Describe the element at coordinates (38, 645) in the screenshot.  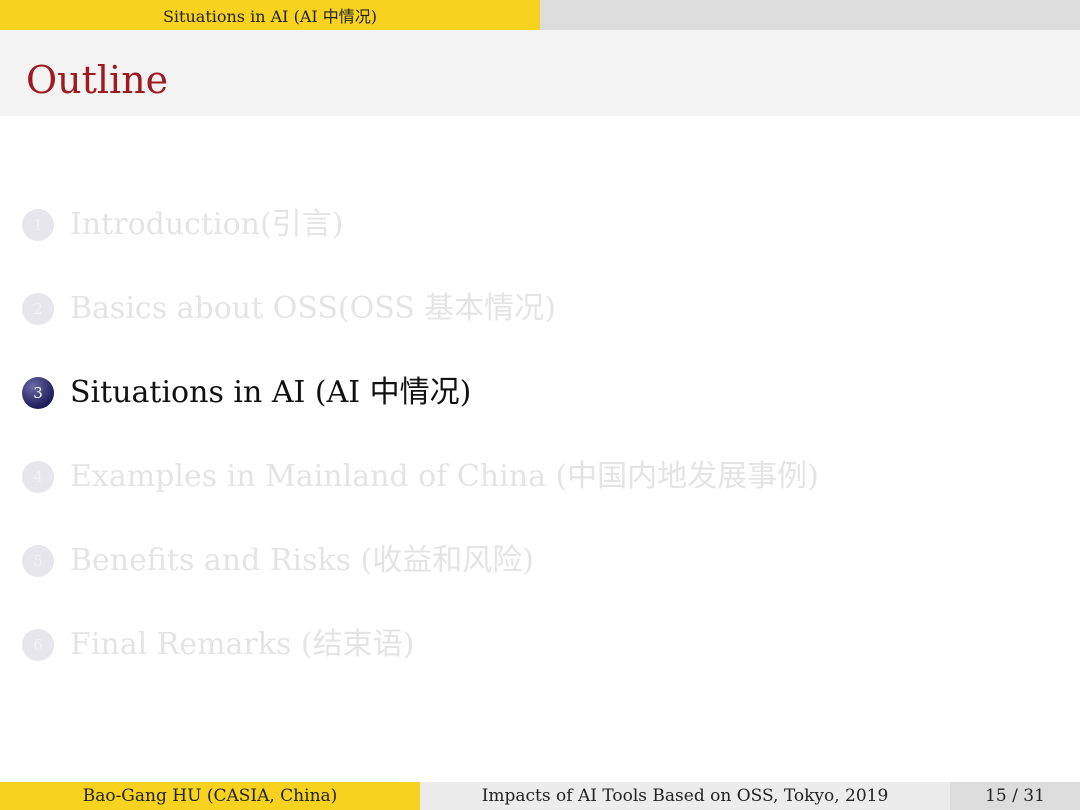
I see `section-number-bullet: 6` at that location.